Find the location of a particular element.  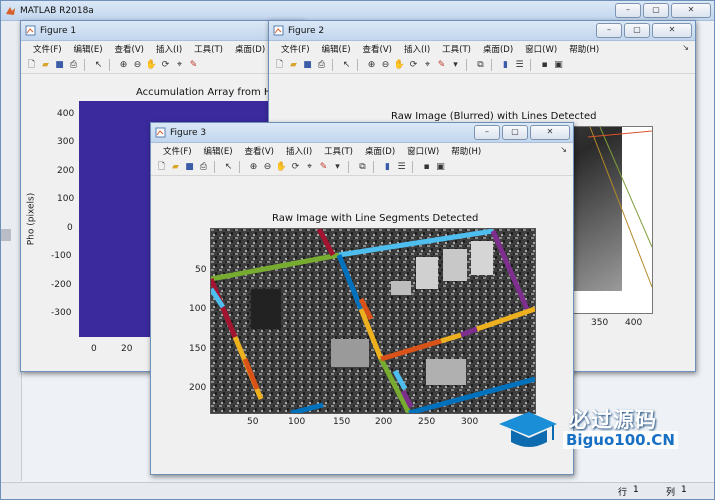

ytick-label: 0 is located at coordinates (70, 228).